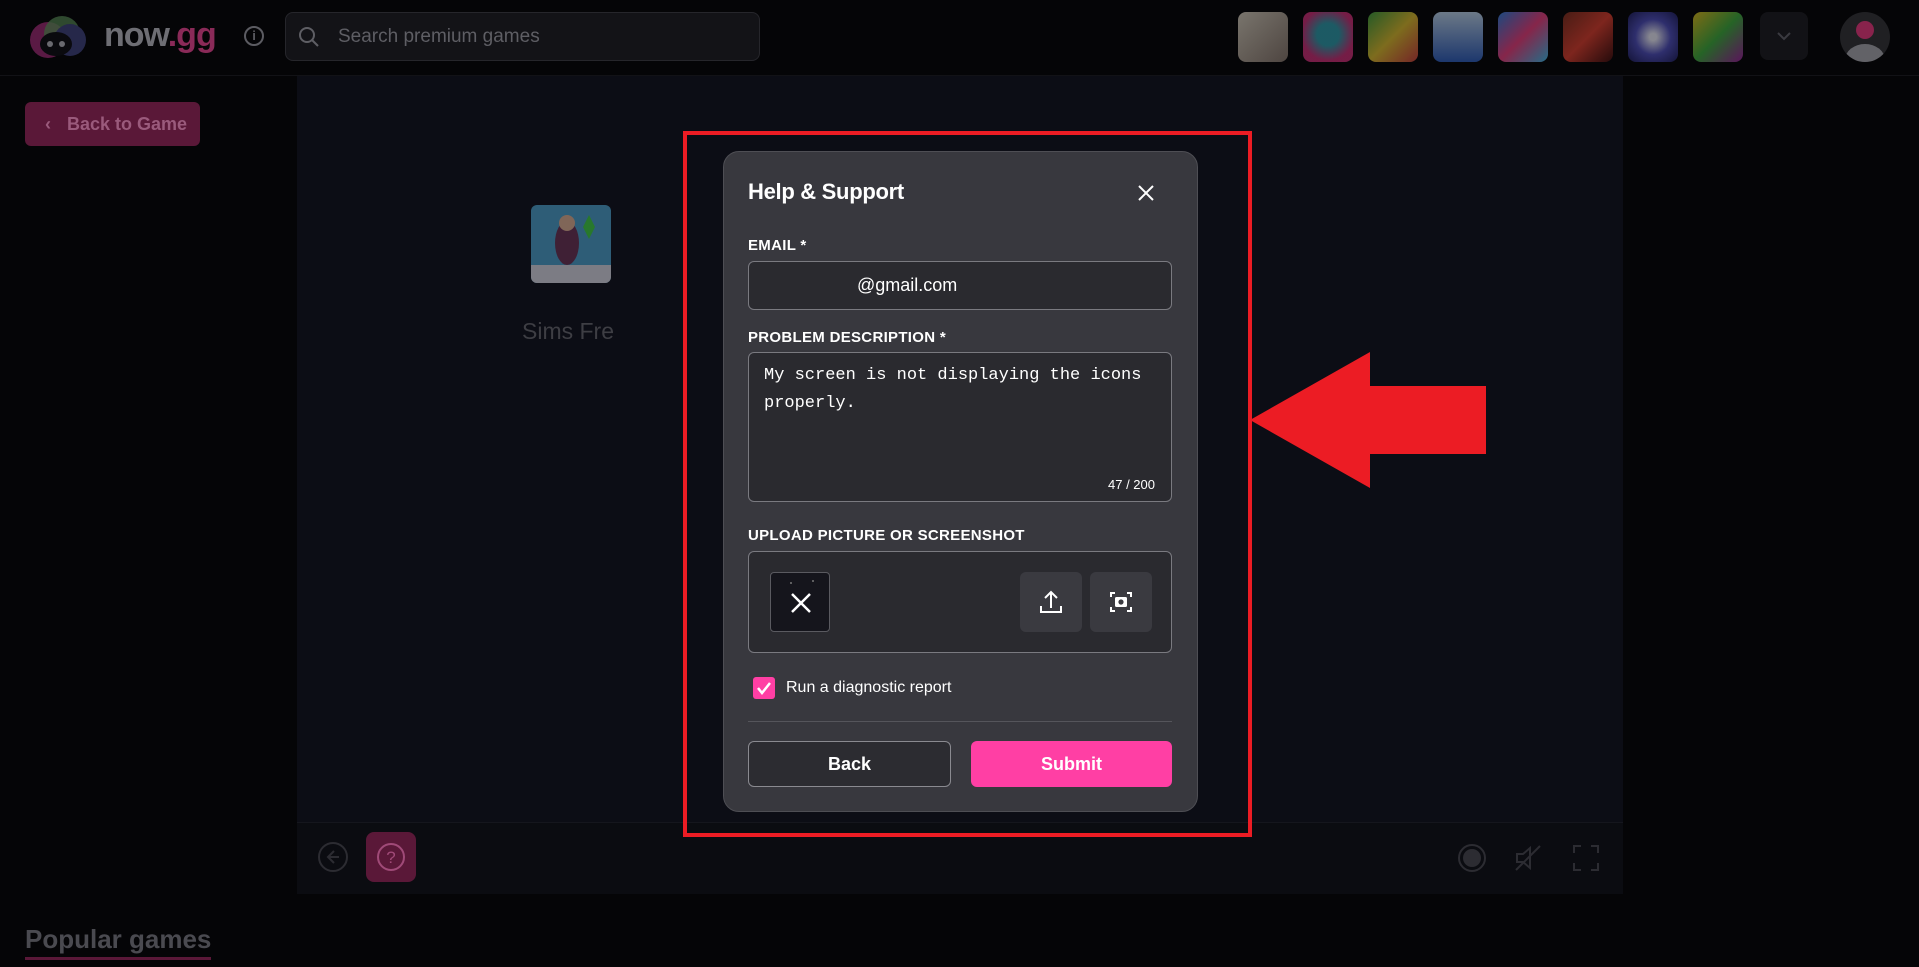  What do you see at coordinates (127, 123) in the screenshot?
I see `back-to-game-label: Back to Game` at bounding box center [127, 123].